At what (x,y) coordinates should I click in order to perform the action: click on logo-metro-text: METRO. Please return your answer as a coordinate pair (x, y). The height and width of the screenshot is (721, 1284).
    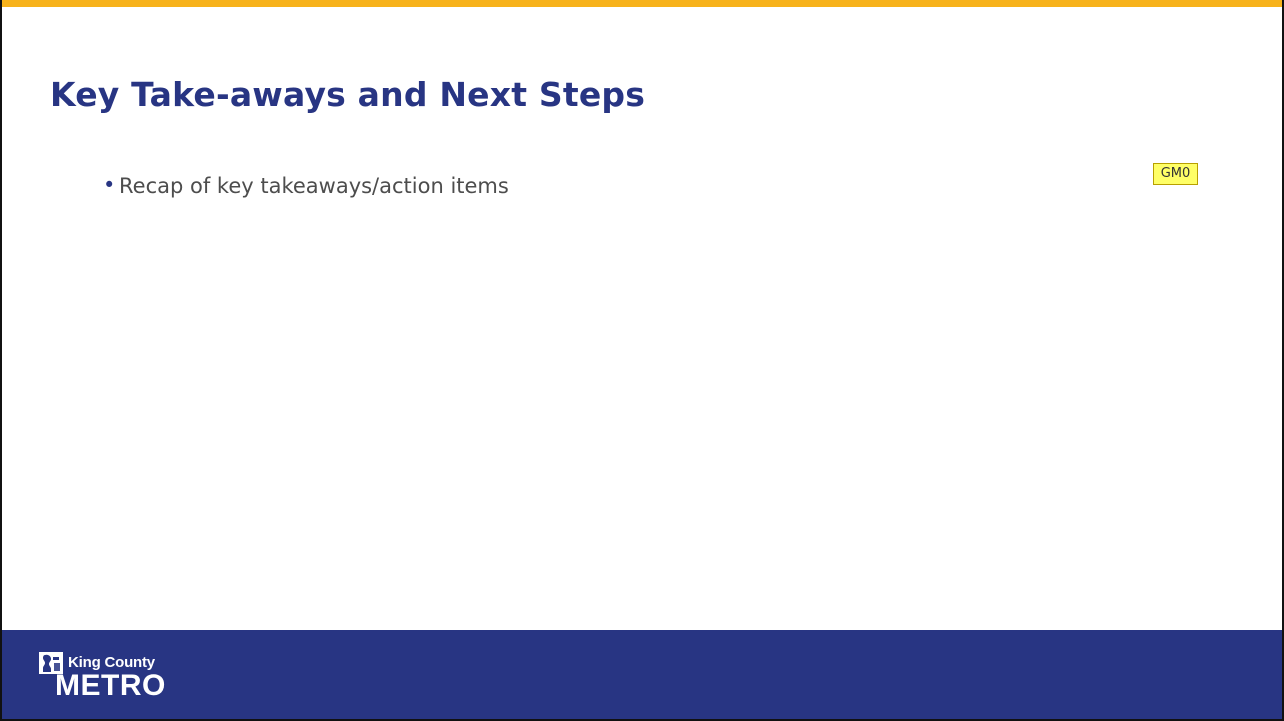
    Looking at the image, I should click on (110, 685).